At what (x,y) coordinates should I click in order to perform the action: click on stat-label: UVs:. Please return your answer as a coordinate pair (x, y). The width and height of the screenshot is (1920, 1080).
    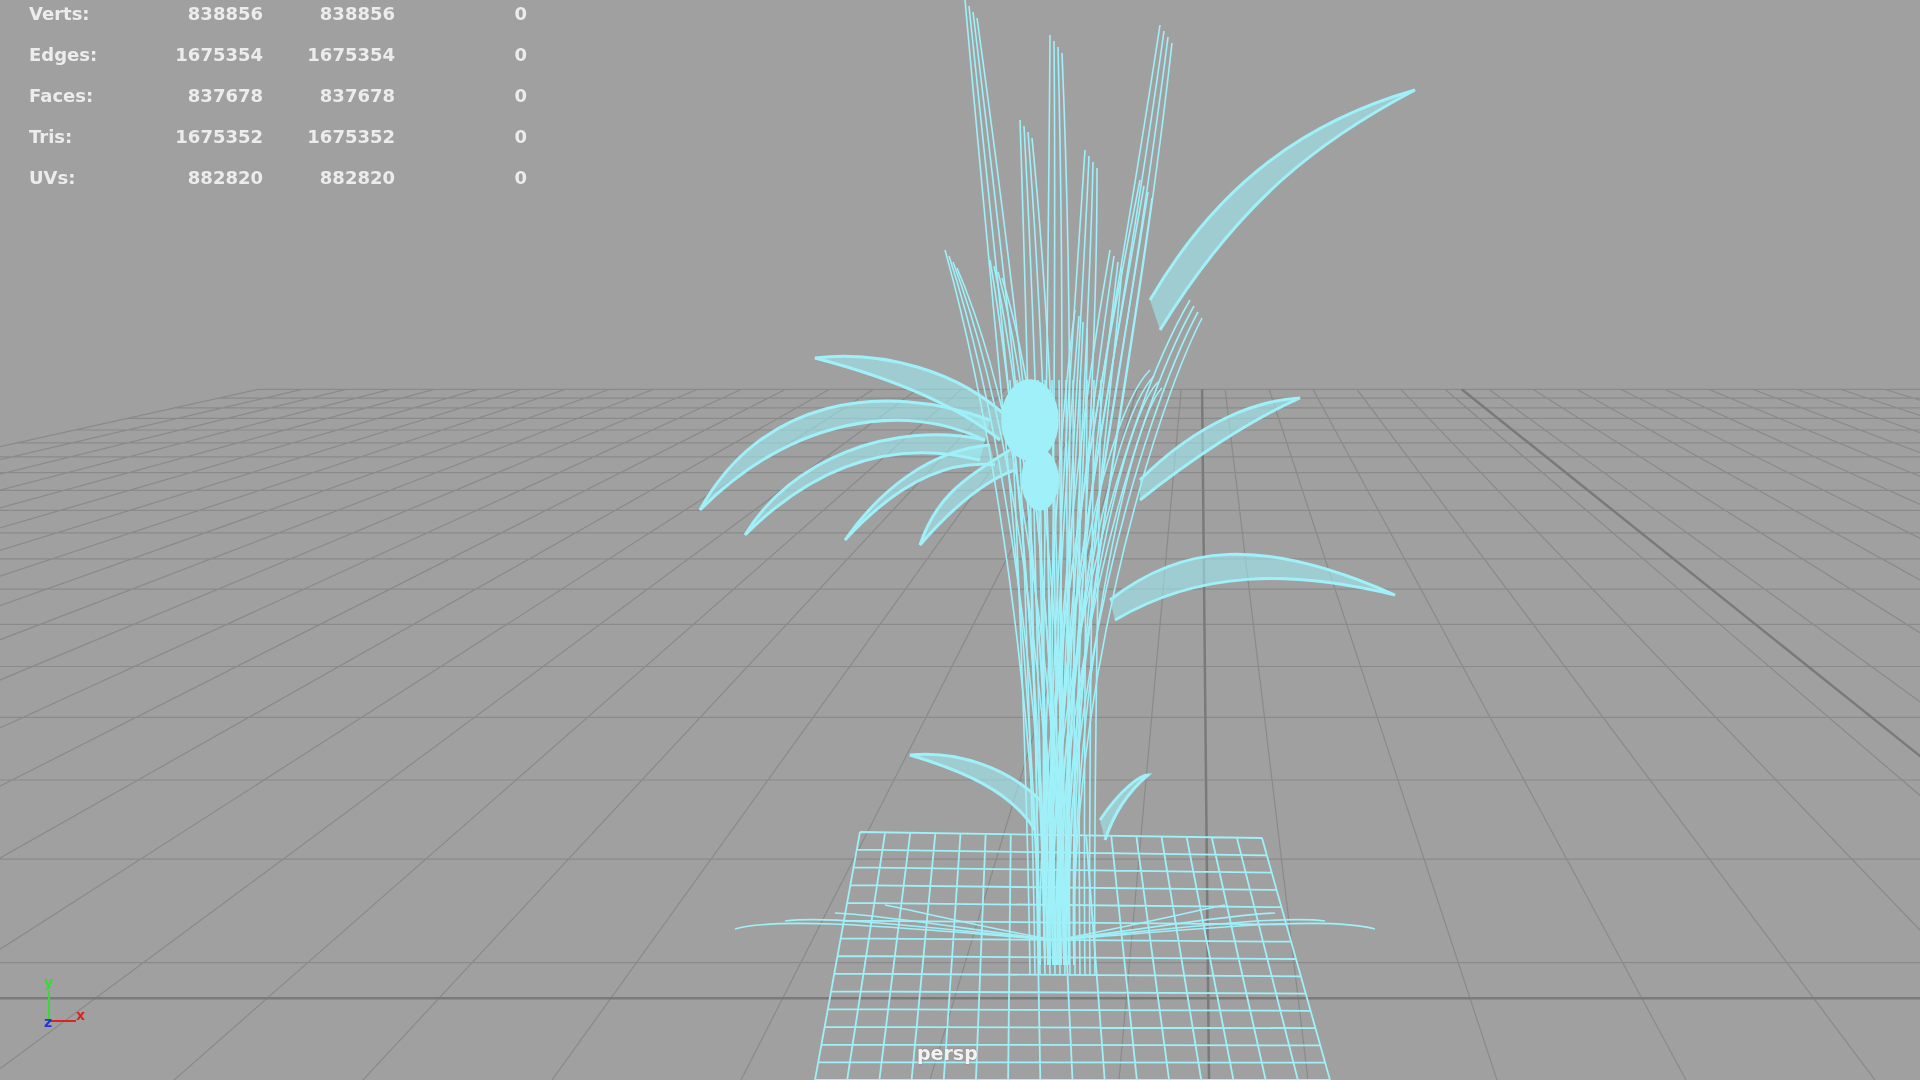
    Looking at the image, I should click on (53, 177).